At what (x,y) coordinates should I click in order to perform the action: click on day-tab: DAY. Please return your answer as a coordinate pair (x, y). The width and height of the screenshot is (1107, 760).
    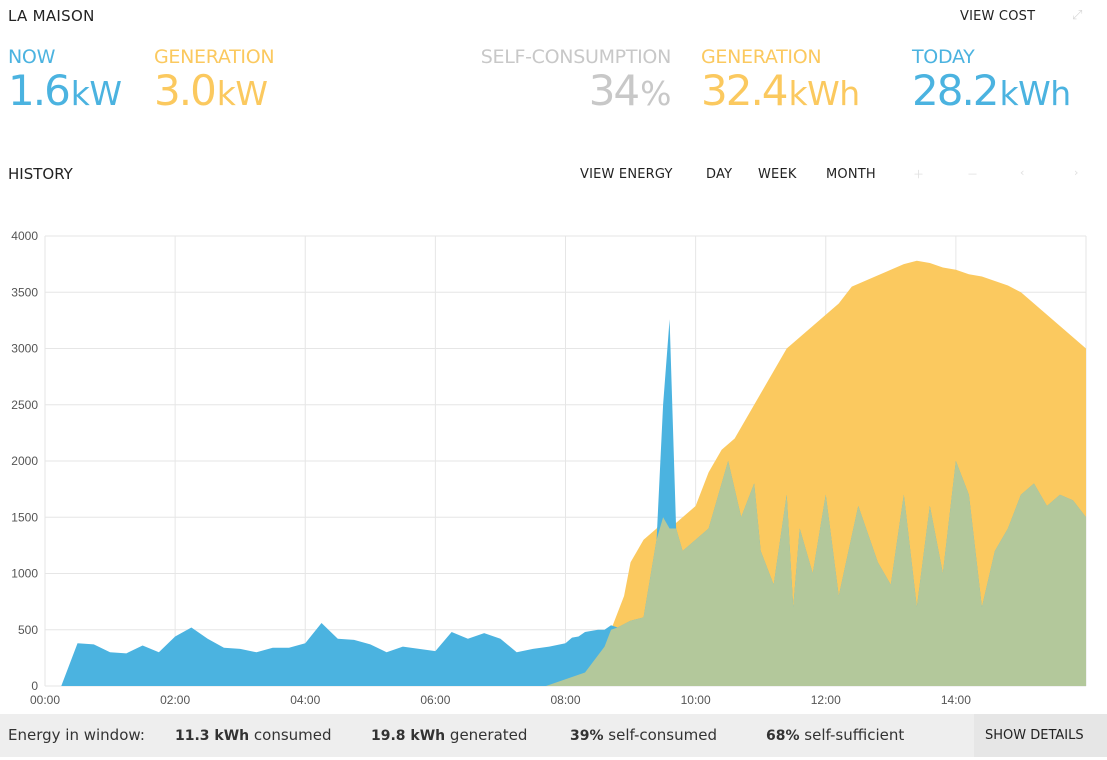
    Looking at the image, I should click on (719, 174).